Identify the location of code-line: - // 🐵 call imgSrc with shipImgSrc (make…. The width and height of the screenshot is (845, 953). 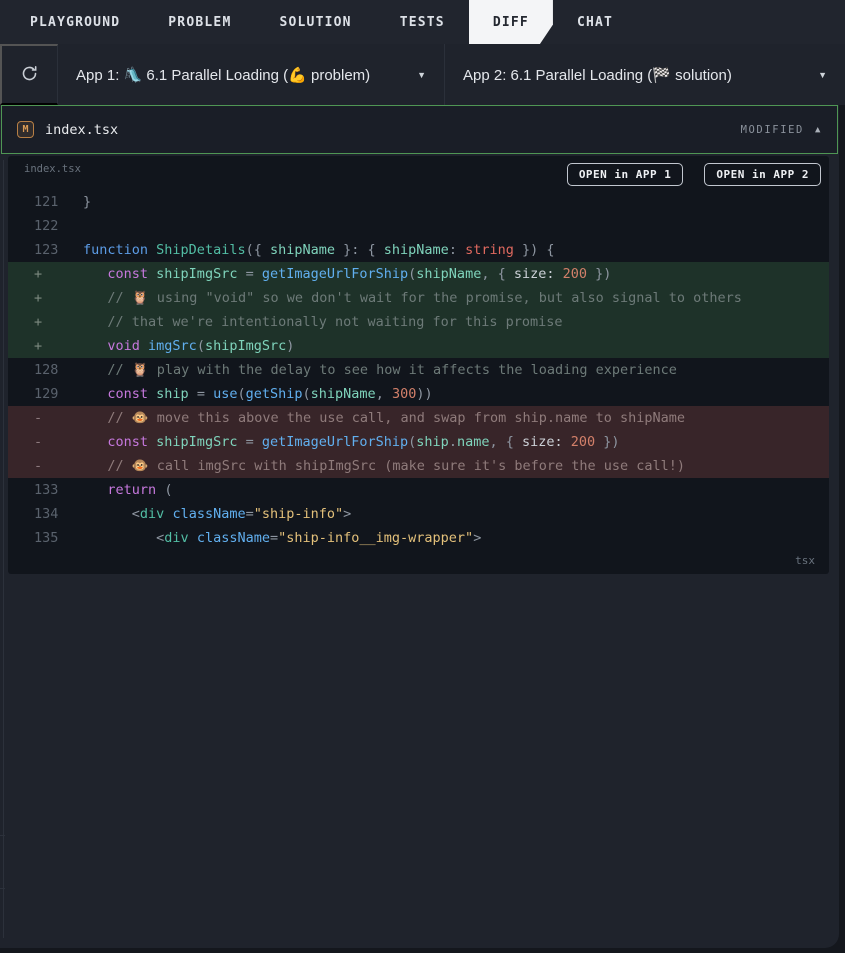
(418, 466).